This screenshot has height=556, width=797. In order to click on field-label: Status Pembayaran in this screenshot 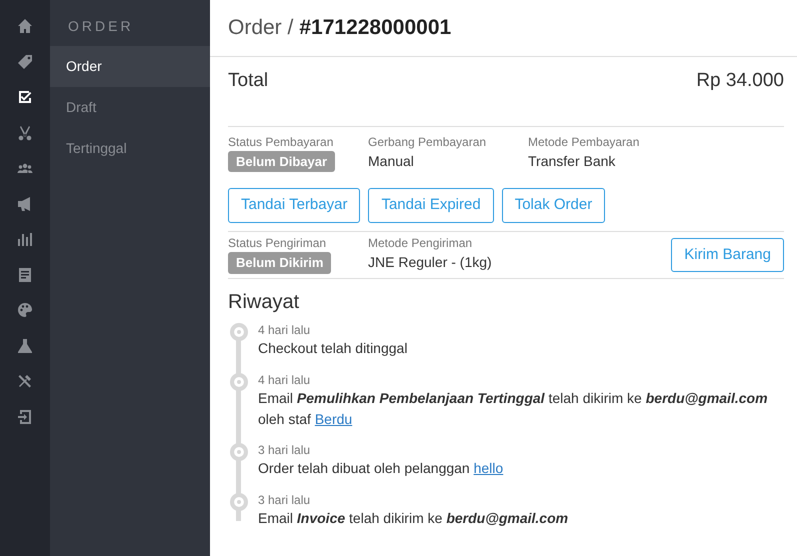, I will do `click(281, 141)`.